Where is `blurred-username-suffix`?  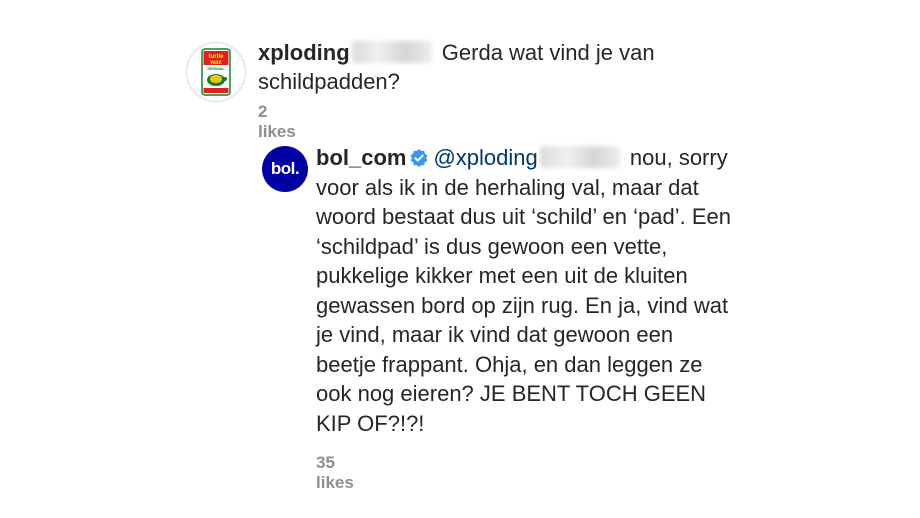 blurred-username-suffix is located at coordinates (391, 52).